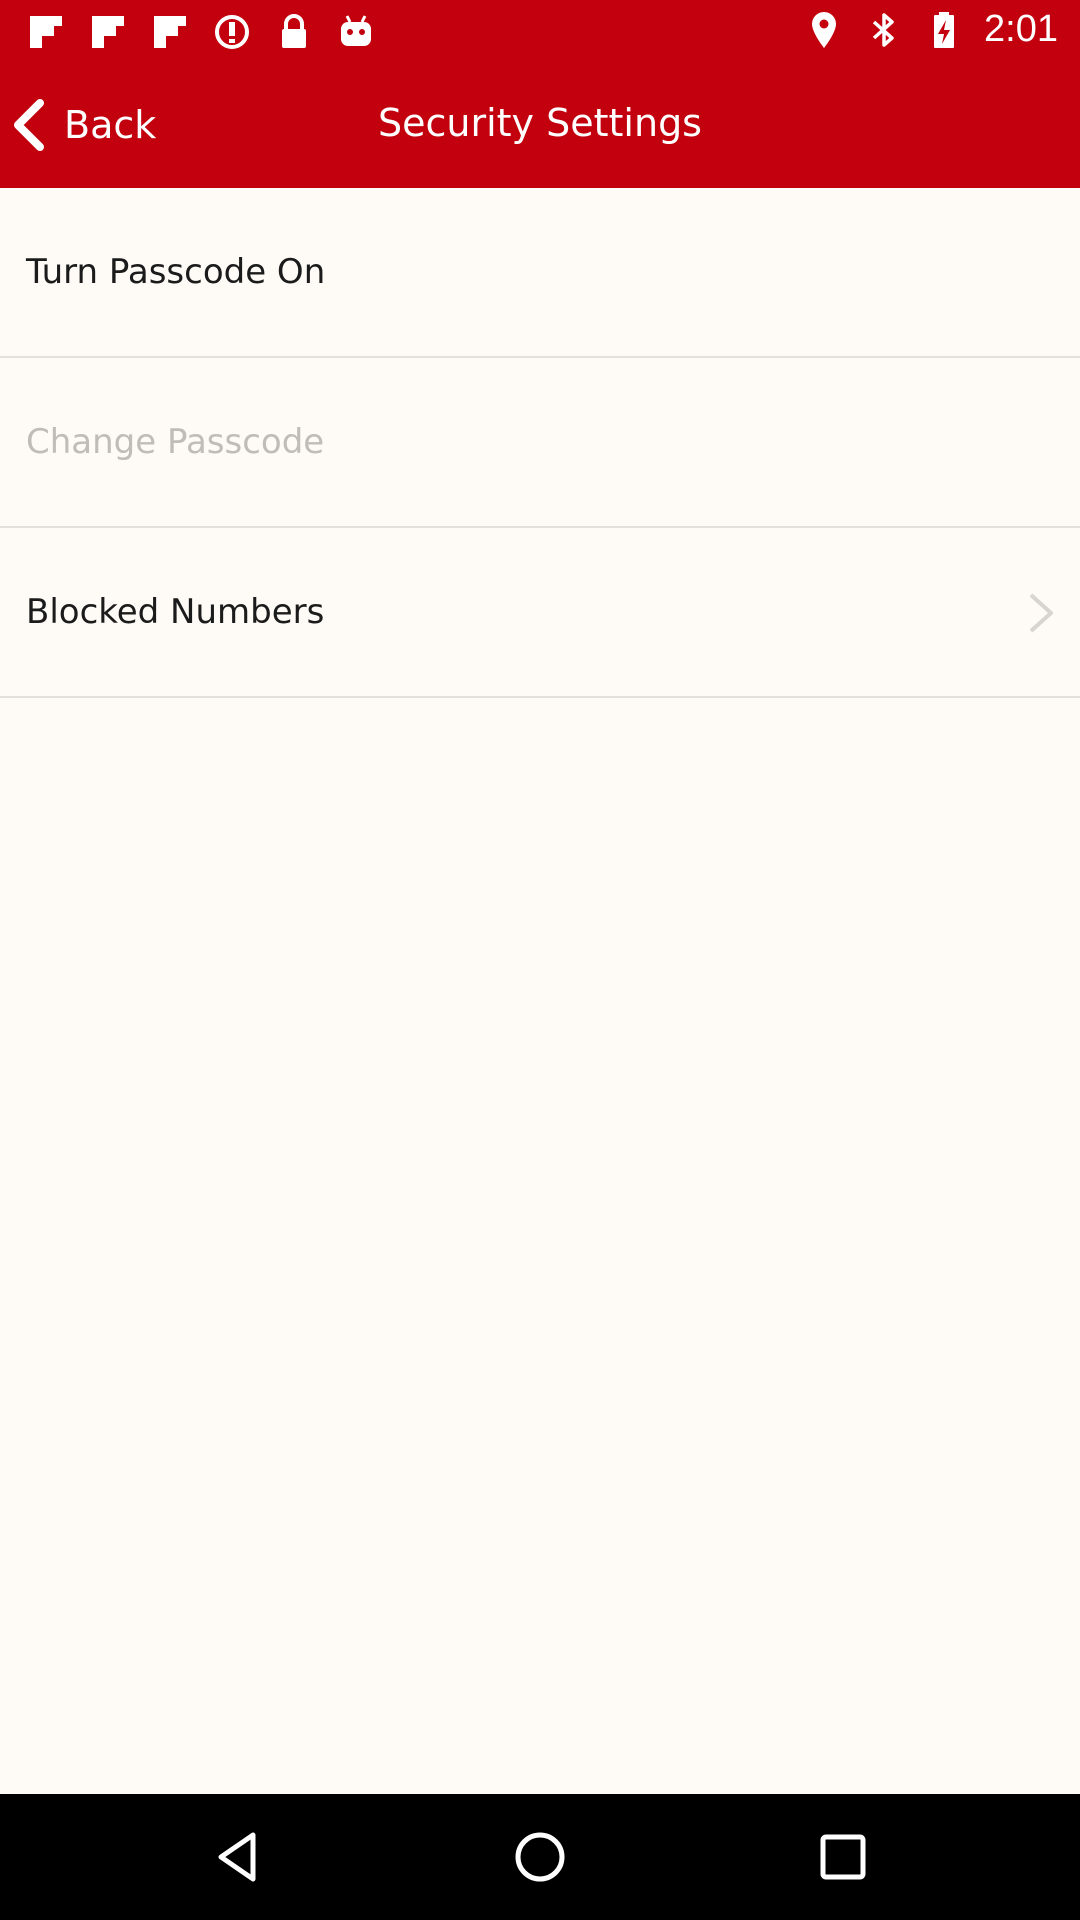 This screenshot has height=1920, width=1080. What do you see at coordinates (843, 1857) in the screenshot?
I see `recents-square-icon` at bounding box center [843, 1857].